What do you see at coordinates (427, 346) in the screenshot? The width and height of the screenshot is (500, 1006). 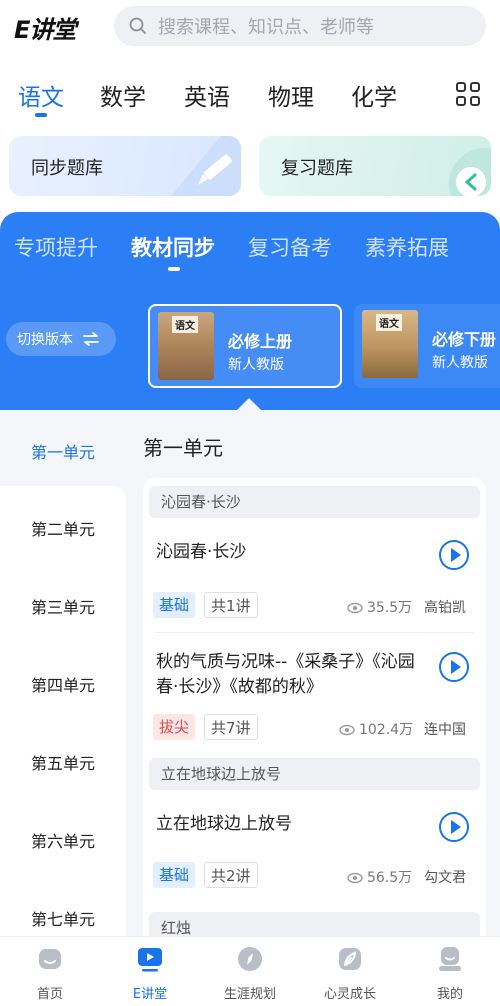 I see `book-compulsory-2: 语文 必修下册 新人教版` at bounding box center [427, 346].